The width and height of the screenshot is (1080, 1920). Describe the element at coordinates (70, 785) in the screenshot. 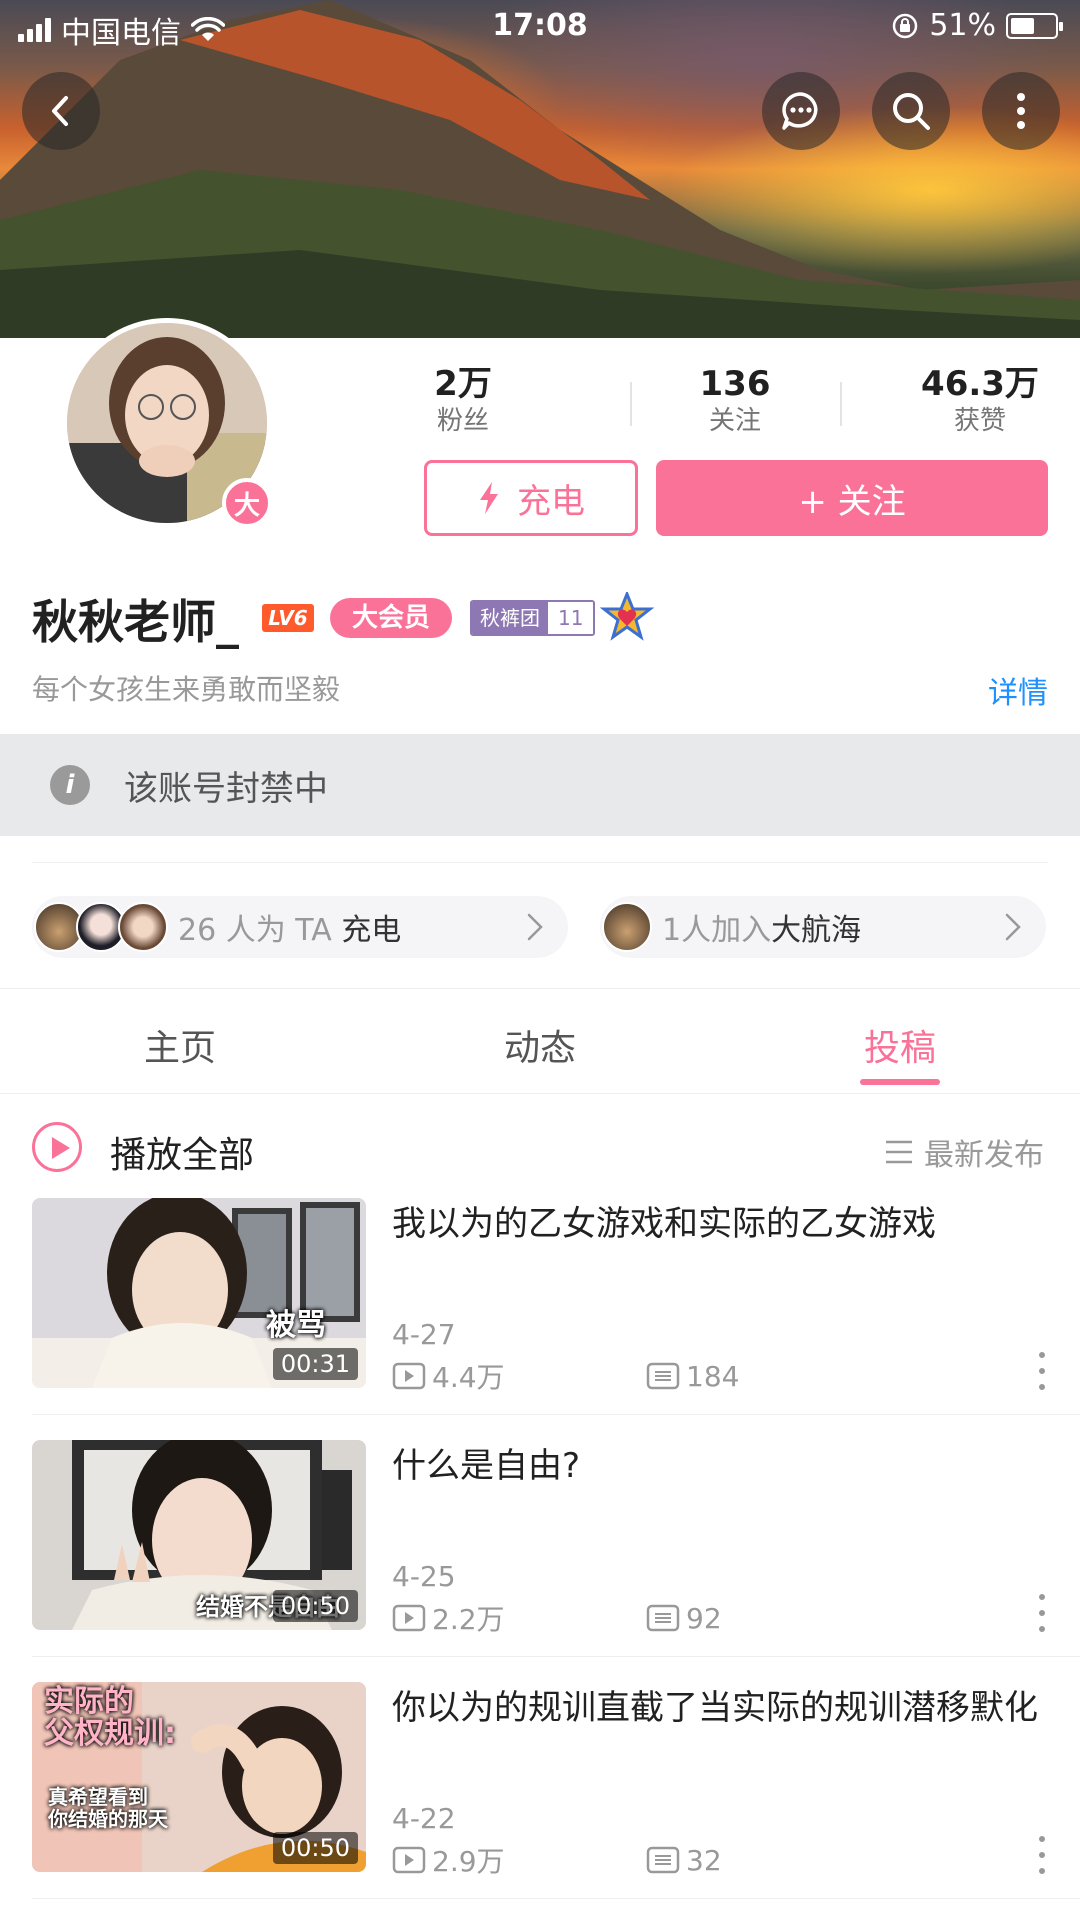

I see `info-icon: i` at that location.